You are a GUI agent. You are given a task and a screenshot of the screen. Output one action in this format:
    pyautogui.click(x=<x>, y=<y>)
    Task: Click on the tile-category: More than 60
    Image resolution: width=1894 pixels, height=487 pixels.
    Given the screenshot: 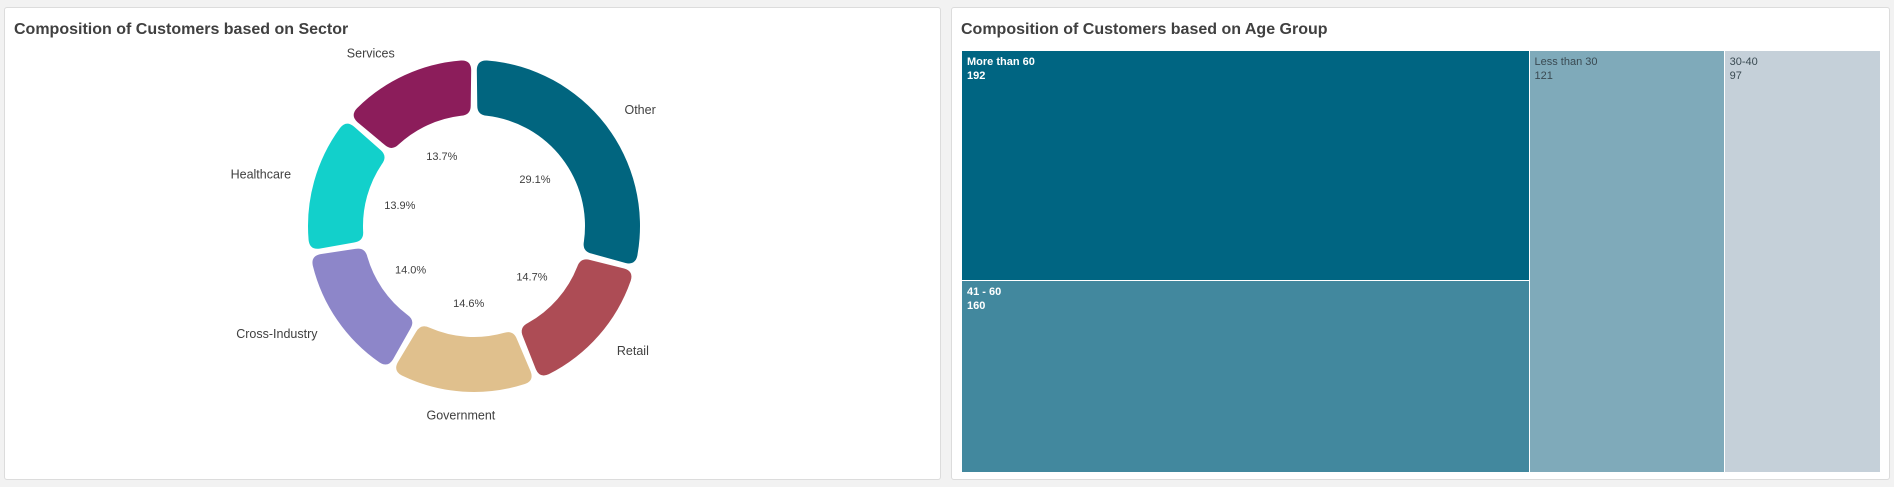 What is the action you would take?
    pyautogui.click(x=1001, y=62)
    